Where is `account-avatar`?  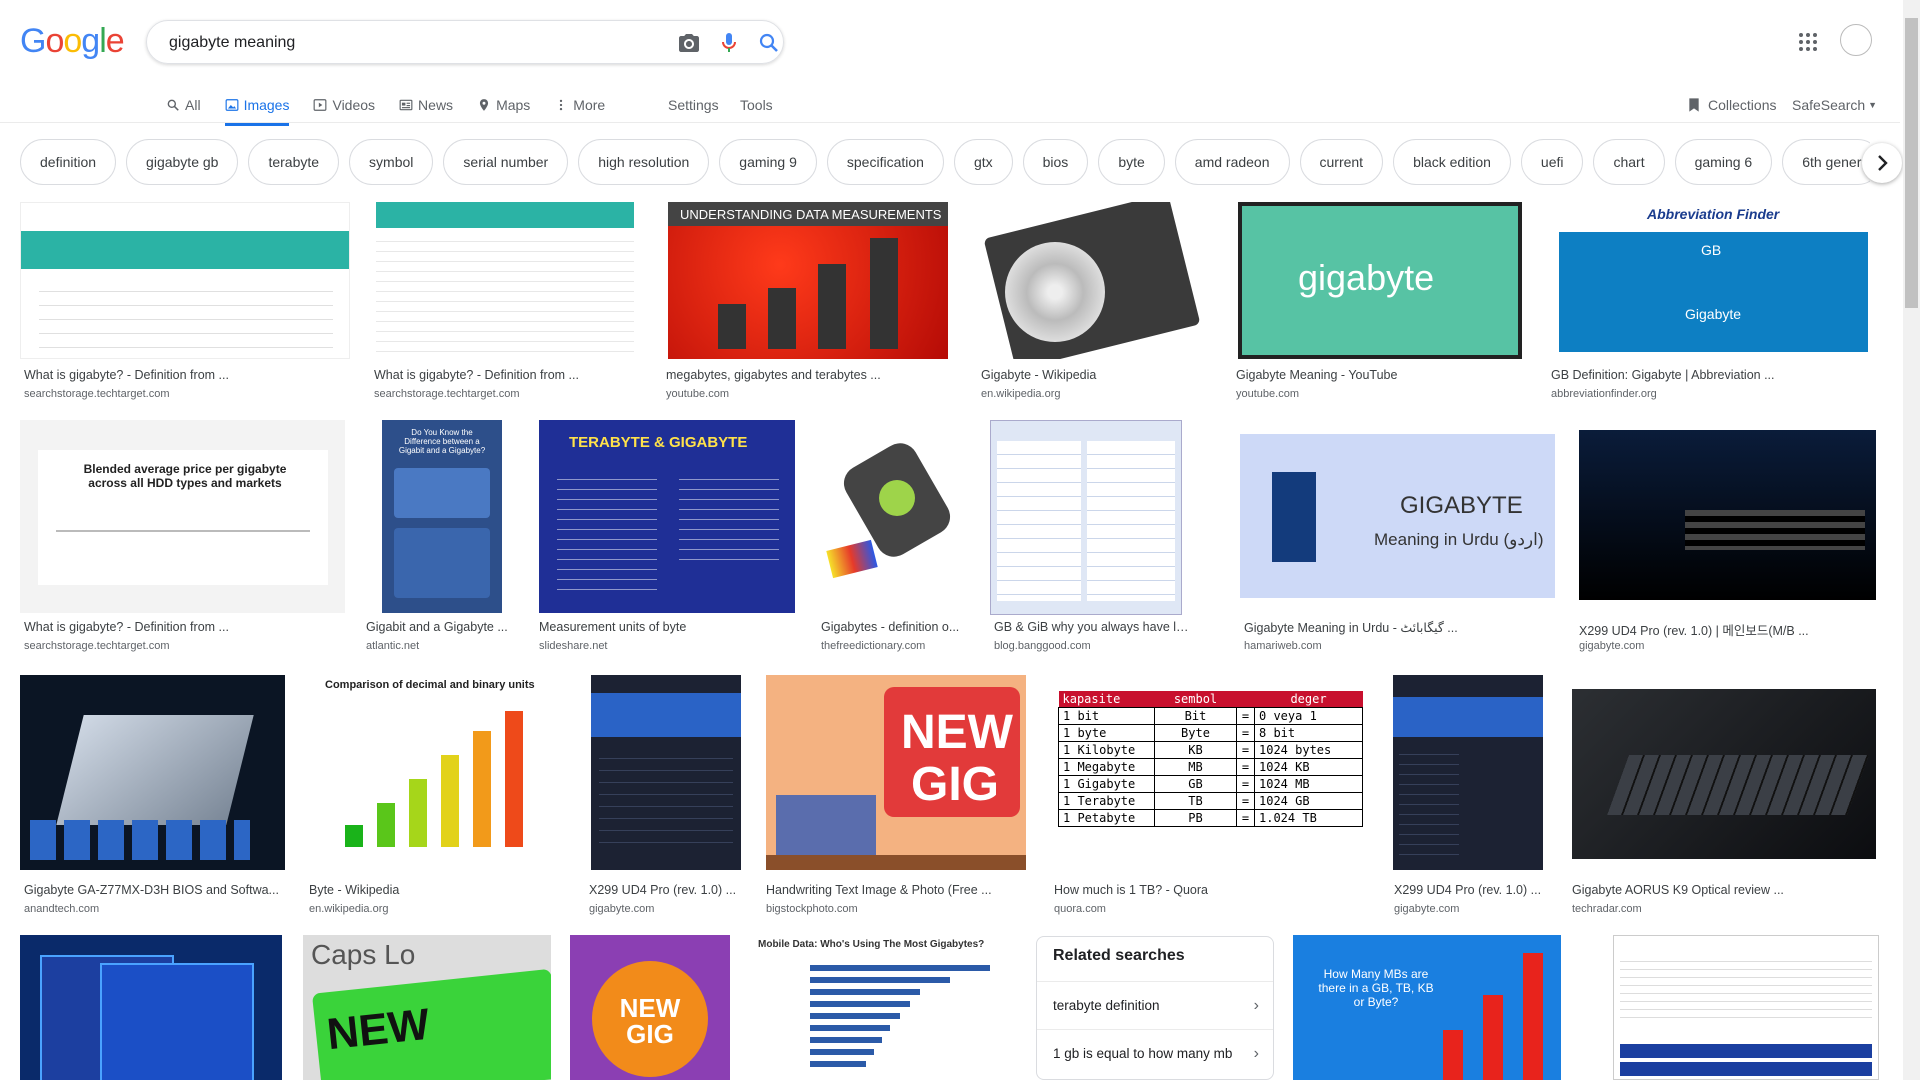 account-avatar is located at coordinates (1856, 40).